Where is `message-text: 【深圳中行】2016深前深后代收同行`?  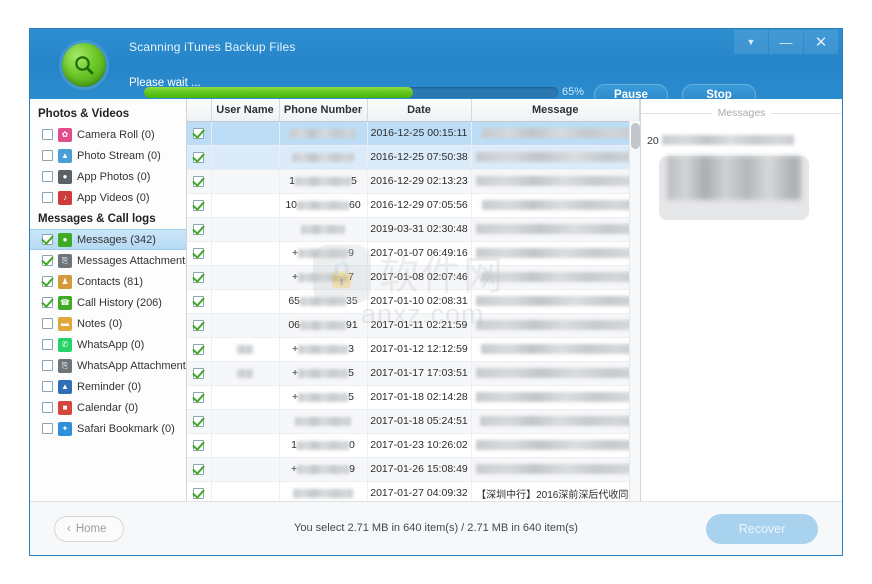
message-text: 【深圳中行】2016深前深后代收同行 is located at coordinates (557, 495).